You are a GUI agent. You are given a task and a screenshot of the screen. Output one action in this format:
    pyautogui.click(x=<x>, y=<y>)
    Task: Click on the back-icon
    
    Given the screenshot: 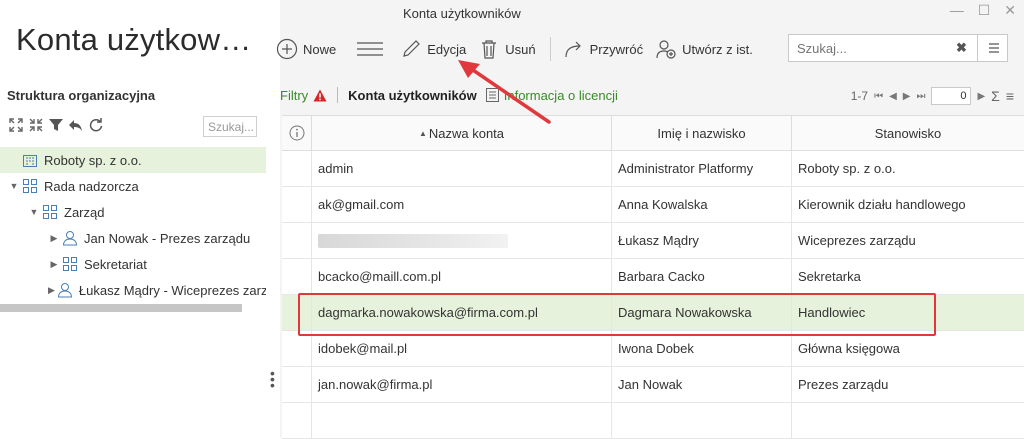 What is the action you would take?
    pyautogui.click(x=76, y=125)
    